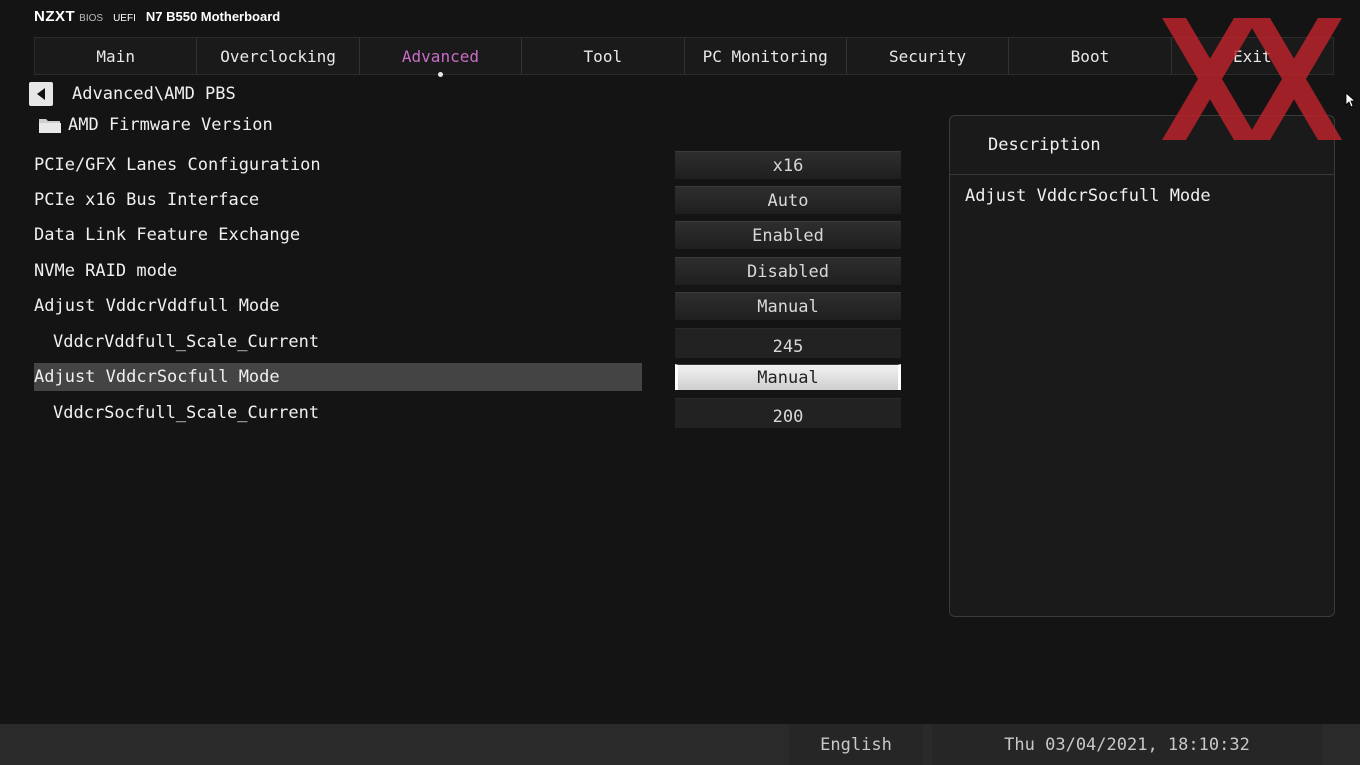 This screenshot has width=1360, height=765. I want to click on setting-adjust-vddcrsocfull-mode: Adjust VddcrSocfull Mode, so click(338, 377).